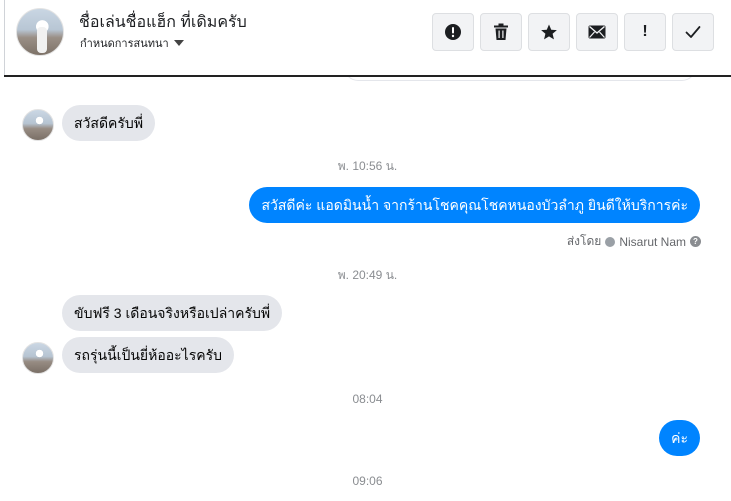  Describe the element at coordinates (610, 241) in the screenshot. I see `admin-badge-icon` at that location.